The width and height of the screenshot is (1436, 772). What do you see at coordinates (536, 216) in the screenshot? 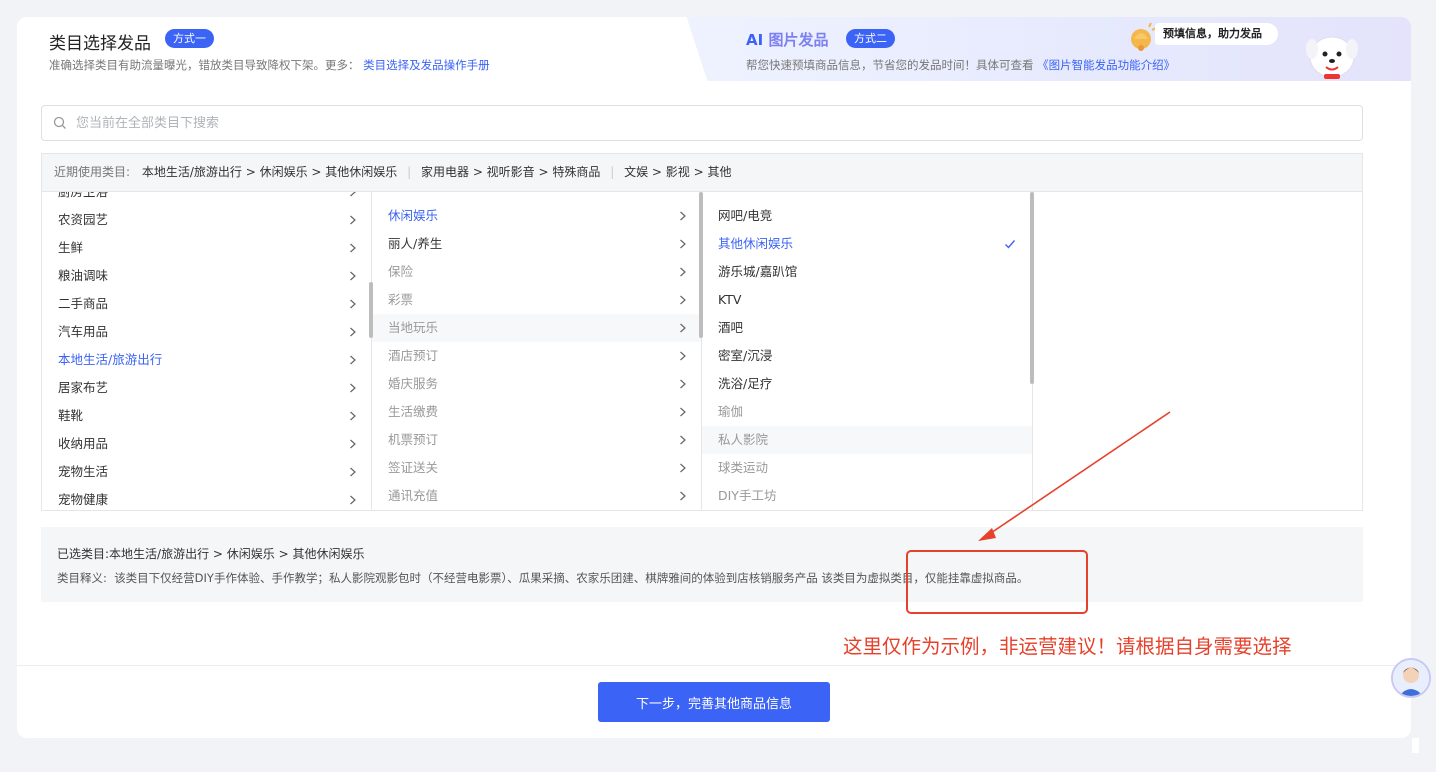
I see `category-option: 休闲娱乐` at bounding box center [536, 216].